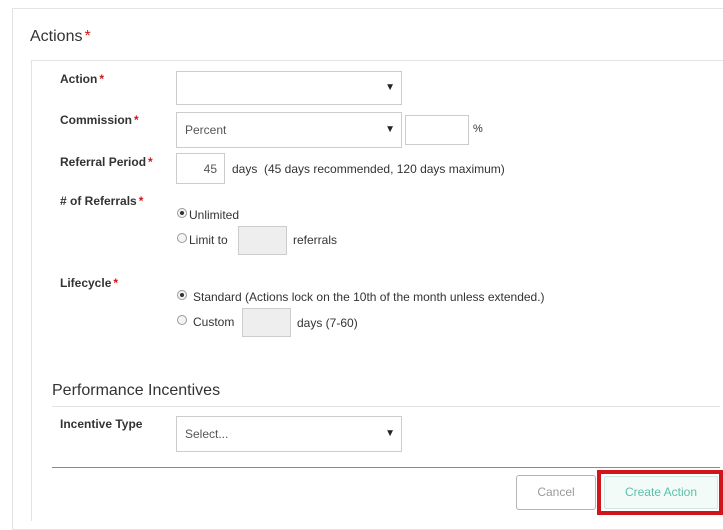 The width and height of the screenshot is (723, 530). I want to click on performance-divider, so click(386, 406).